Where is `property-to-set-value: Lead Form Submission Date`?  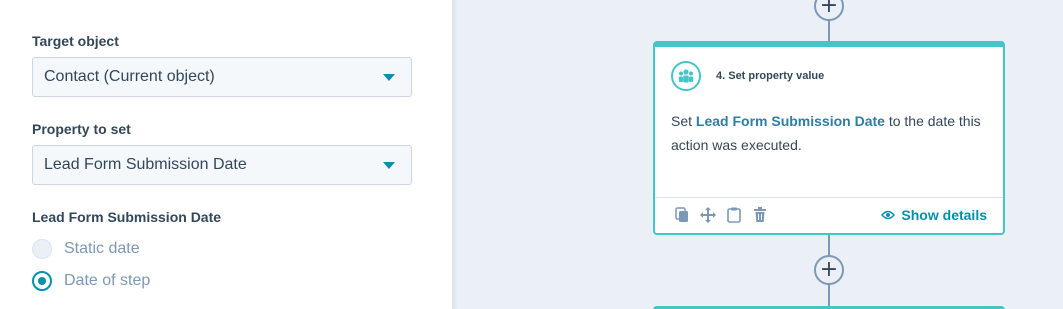 property-to-set-value: Lead Form Submission Date is located at coordinates (145, 164).